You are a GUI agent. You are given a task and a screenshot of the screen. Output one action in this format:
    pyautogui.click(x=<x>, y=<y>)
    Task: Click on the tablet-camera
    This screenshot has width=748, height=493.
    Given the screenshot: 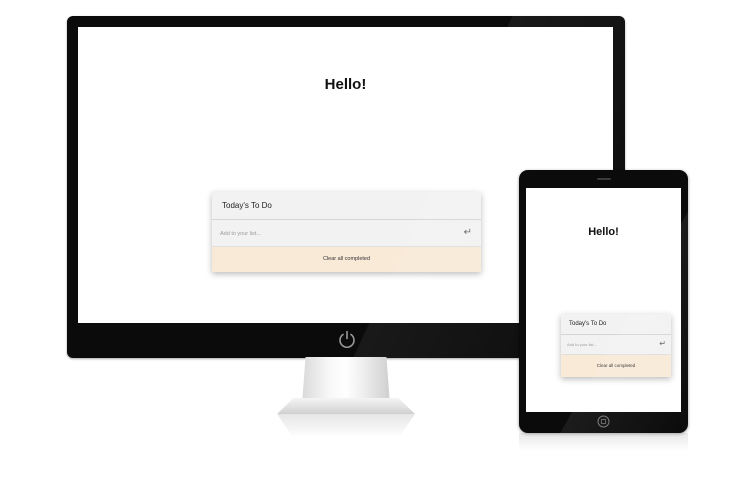 What is the action you would take?
    pyautogui.click(x=604, y=179)
    